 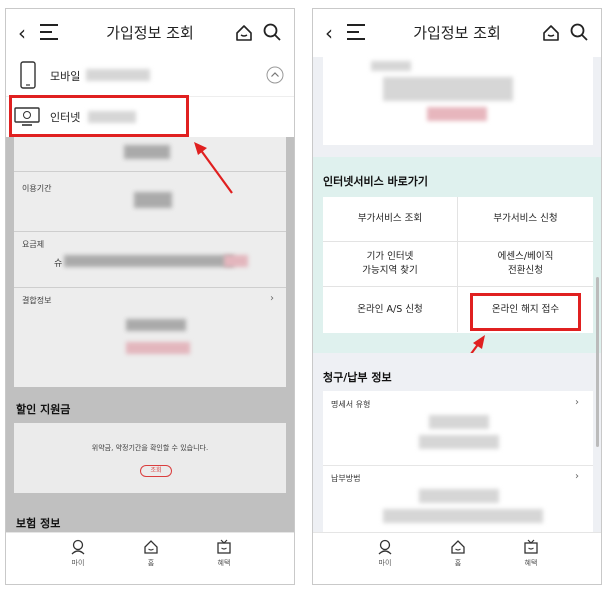 What do you see at coordinates (357, 377) in the screenshot?
I see `billing-section-title: 청구/납부 정보` at bounding box center [357, 377].